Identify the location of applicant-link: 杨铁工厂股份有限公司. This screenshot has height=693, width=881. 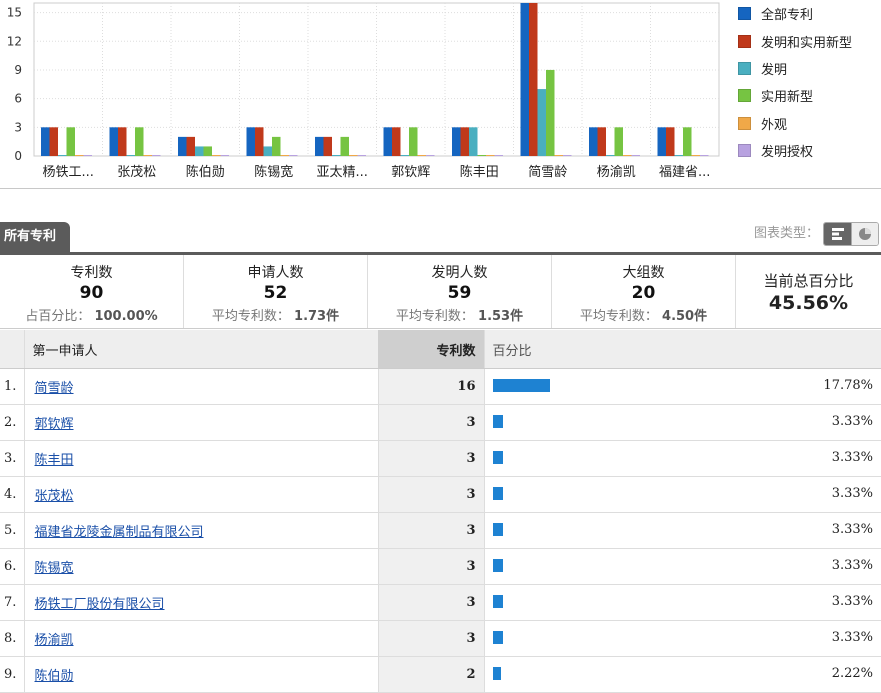
(100, 604).